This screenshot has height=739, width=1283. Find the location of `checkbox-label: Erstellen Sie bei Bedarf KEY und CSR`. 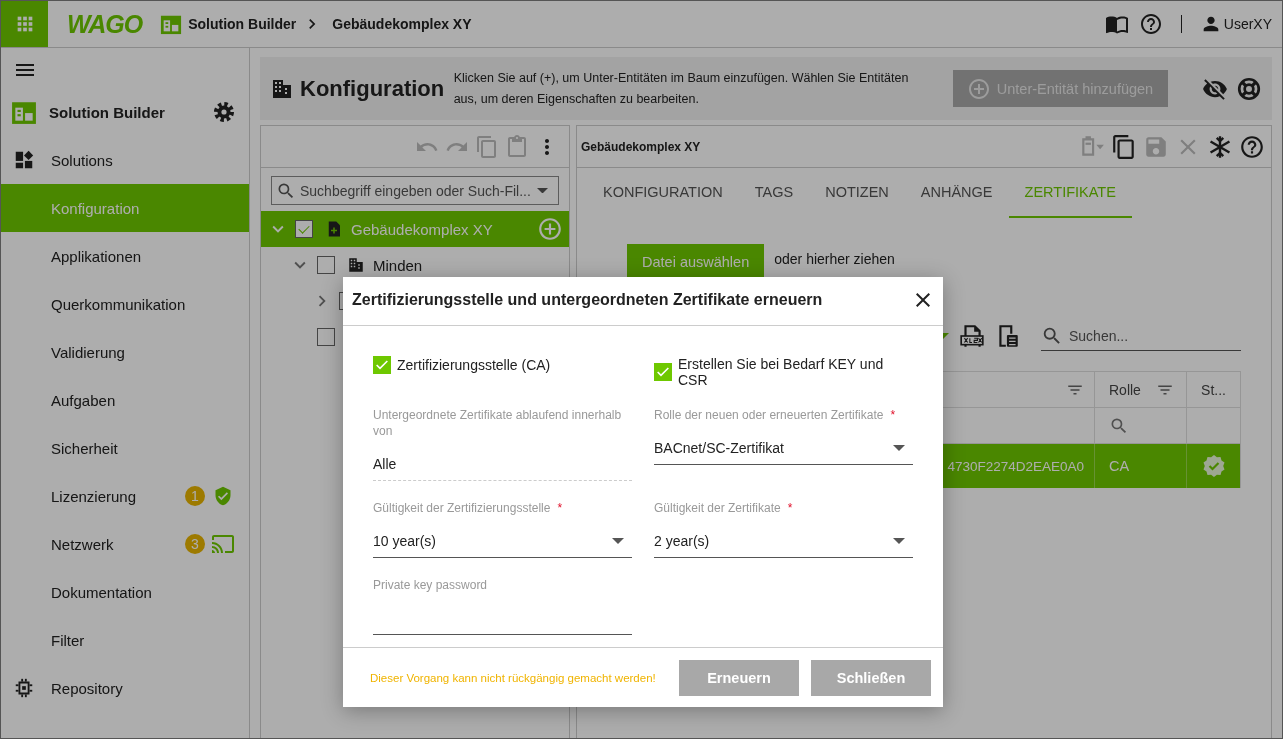

checkbox-label: Erstellen Sie bei Bedarf KEY und CSR is located at coordinates (781, 372).